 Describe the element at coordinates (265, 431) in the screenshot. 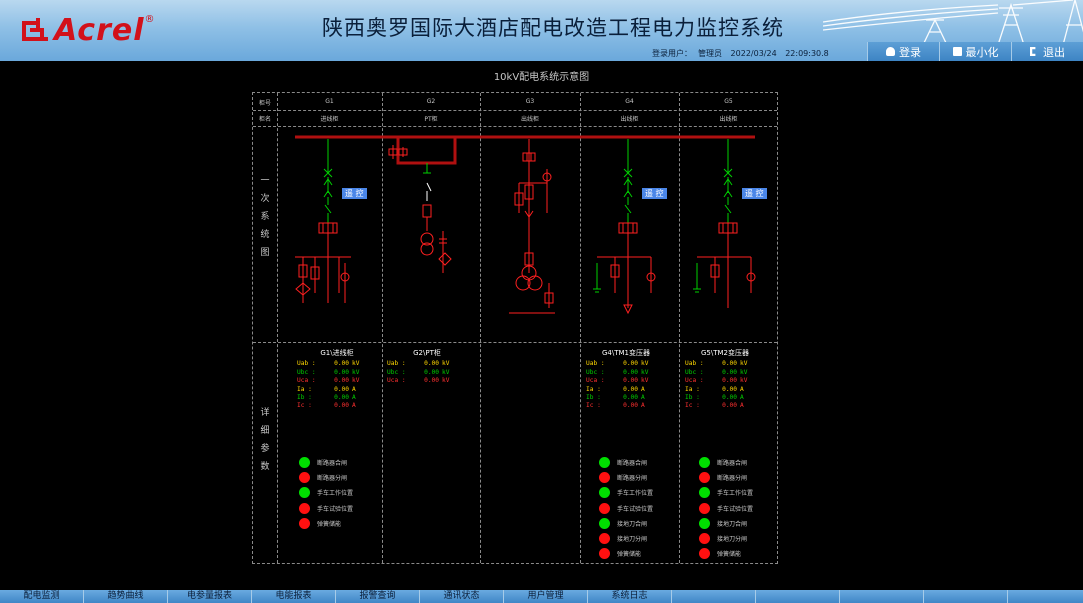

I see `side-label-detail-2: 细` at that location.